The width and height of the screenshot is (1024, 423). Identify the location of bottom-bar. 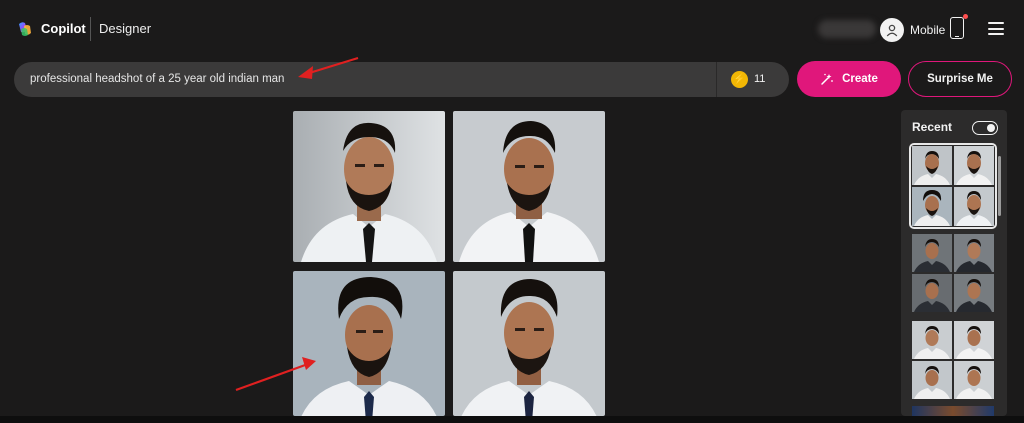
(512, 419).